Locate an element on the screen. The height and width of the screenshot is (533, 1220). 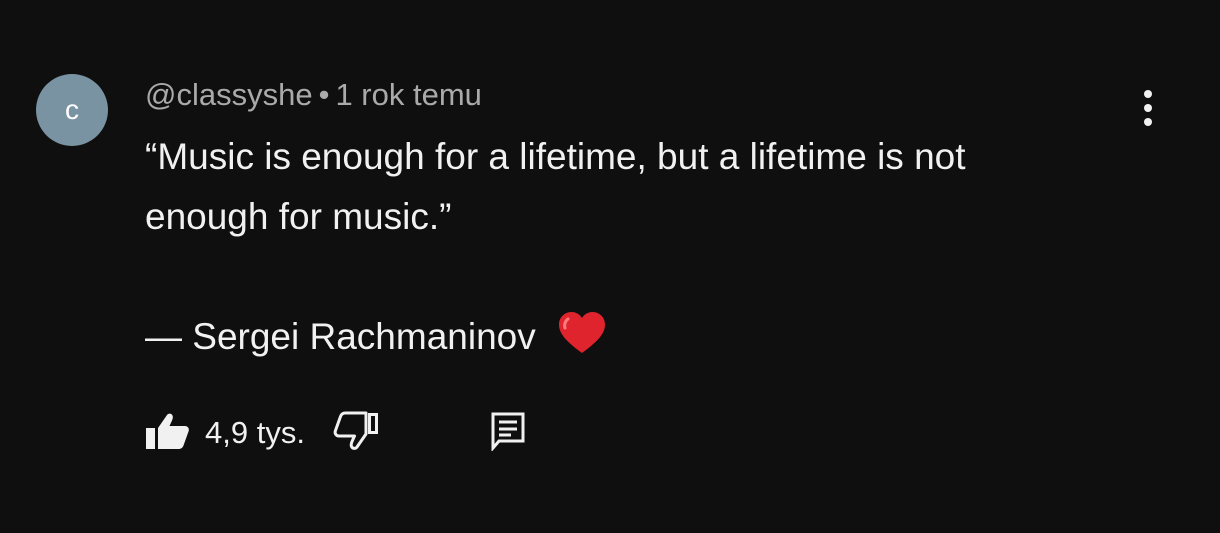
reply-button is located at coordinates (508, 433).